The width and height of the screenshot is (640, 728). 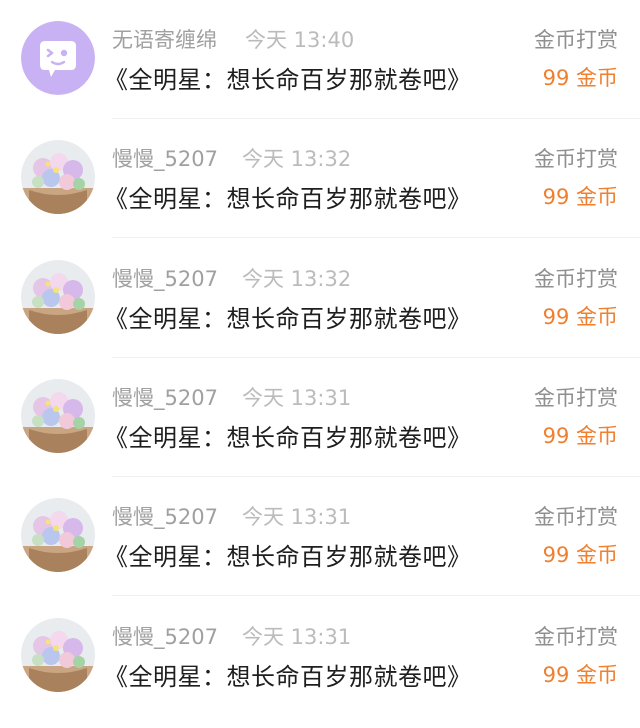 What do you see at coordinates (164, 40) in the screenshot?
I see `username: 无语寄缠绵` at bounding box center [164, 40].